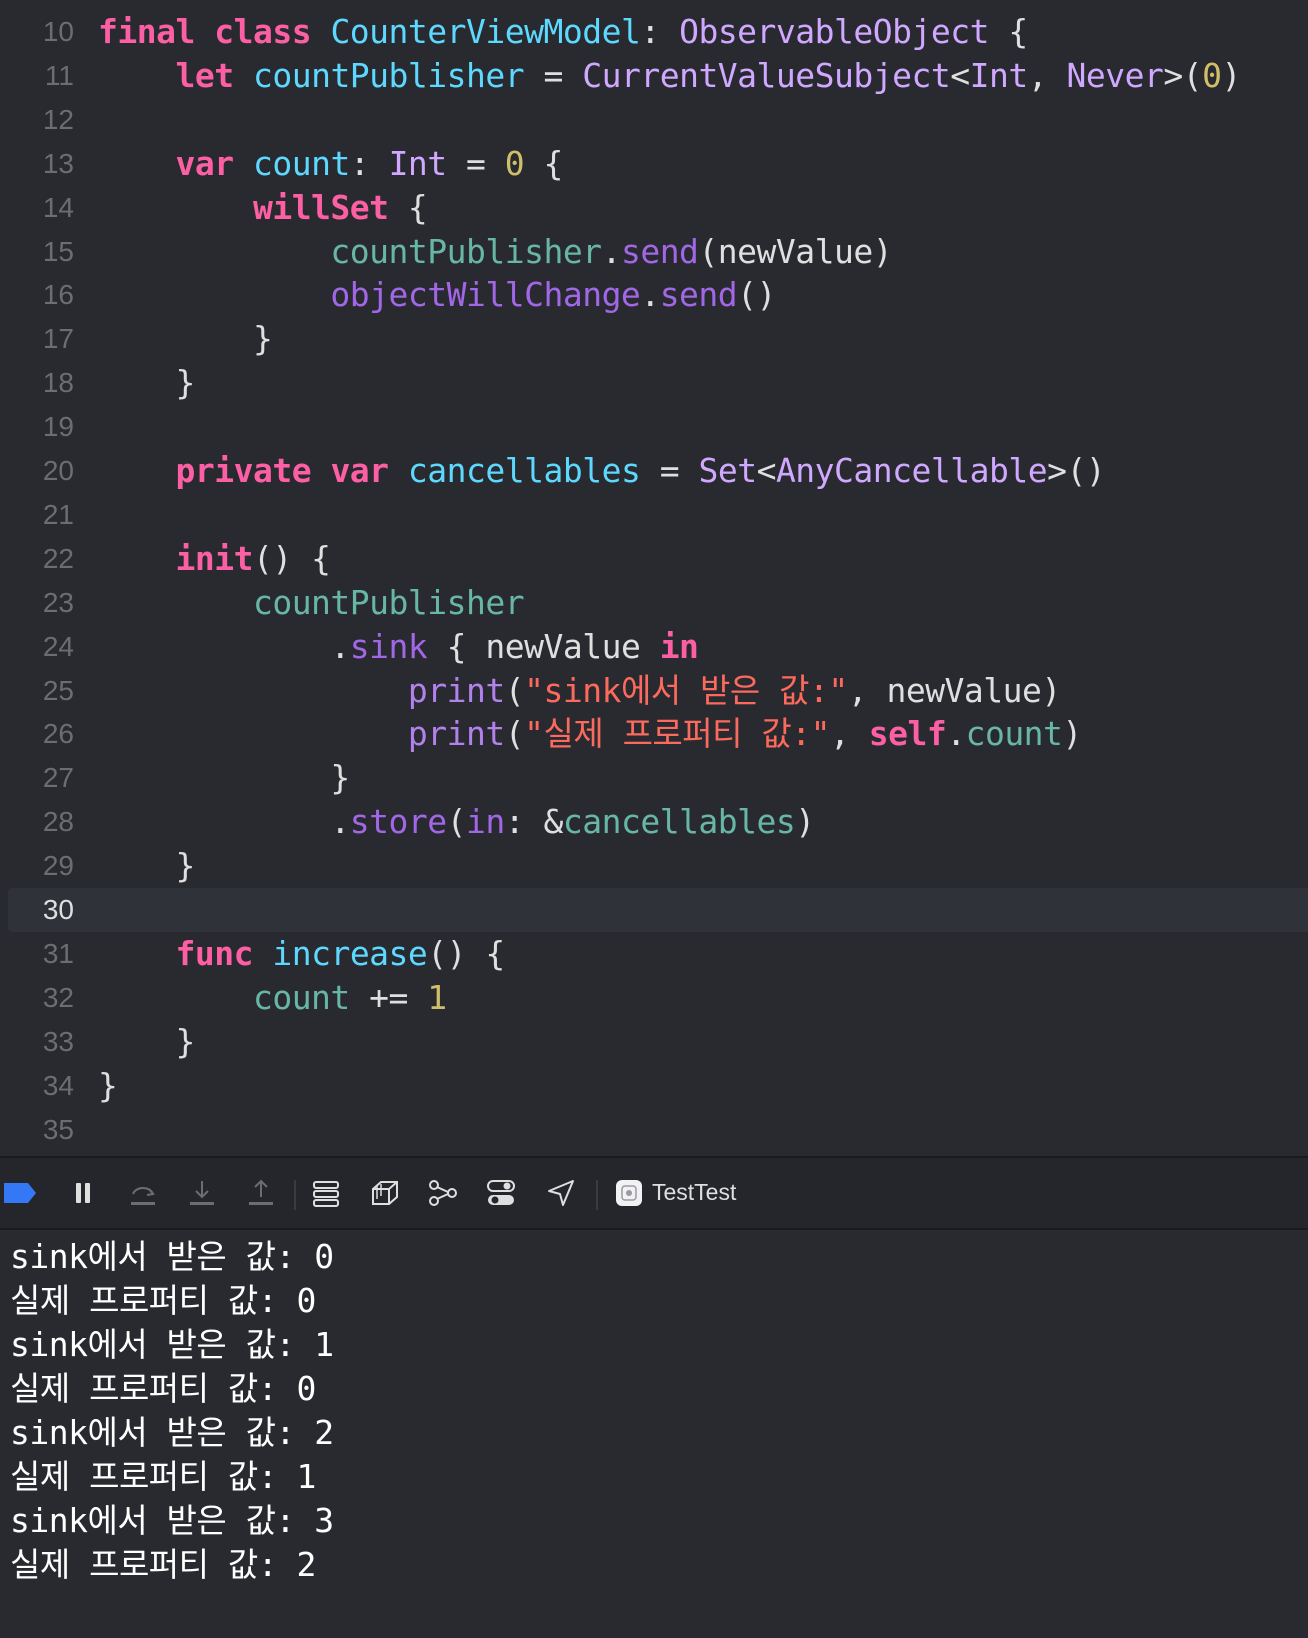 This screenshot has width=1308, height=1638. What do you see at coordinates (443, 1193) in the screenshot?
I see `memory-graph-nodes-button` at bounding box center [443, 1193].